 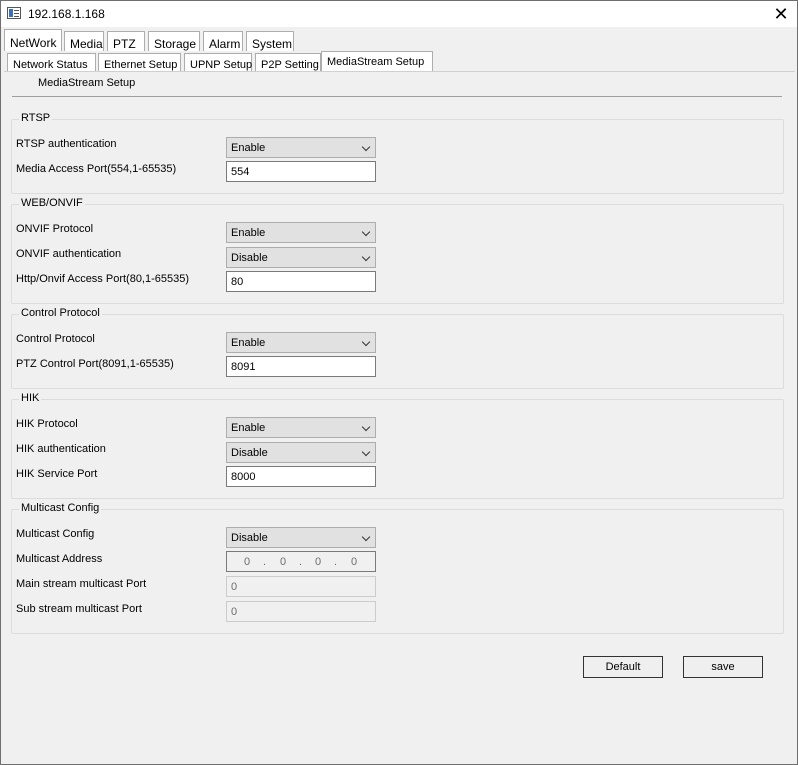 I want to click on multicast-address-input: 0 . 0 . 0 . 0, so click(x=301, y=561).